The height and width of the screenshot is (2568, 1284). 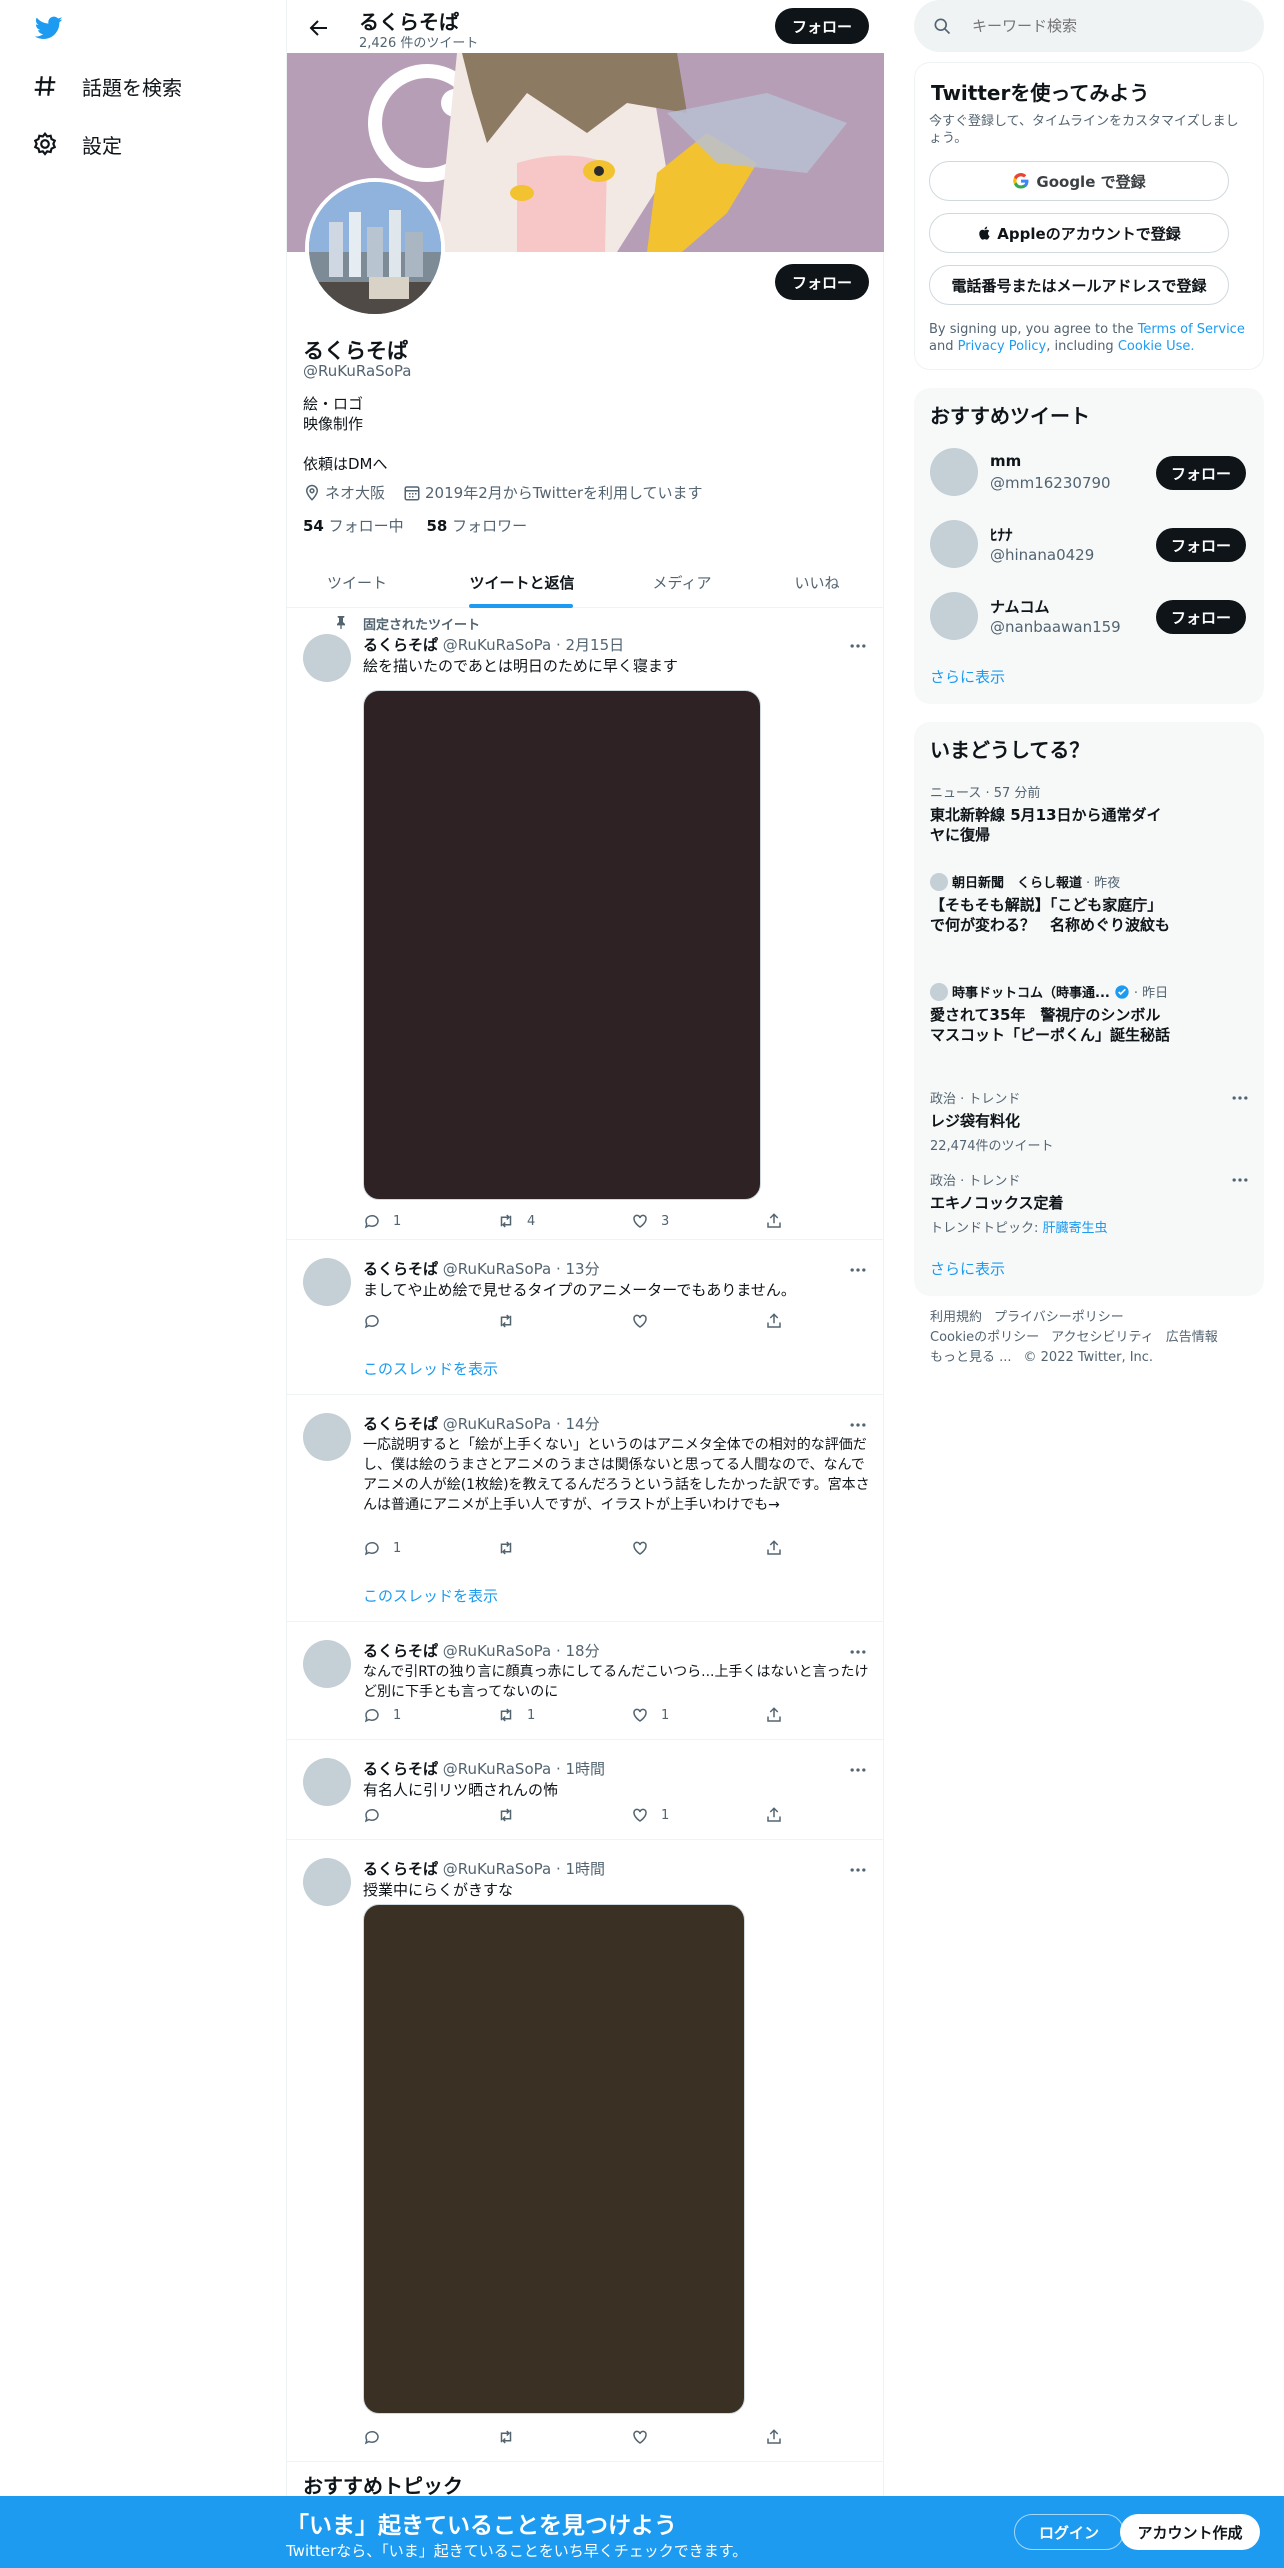 I want to click on tab-tweets-and-replies: ツイートと返信, so click(x=522, y=582).